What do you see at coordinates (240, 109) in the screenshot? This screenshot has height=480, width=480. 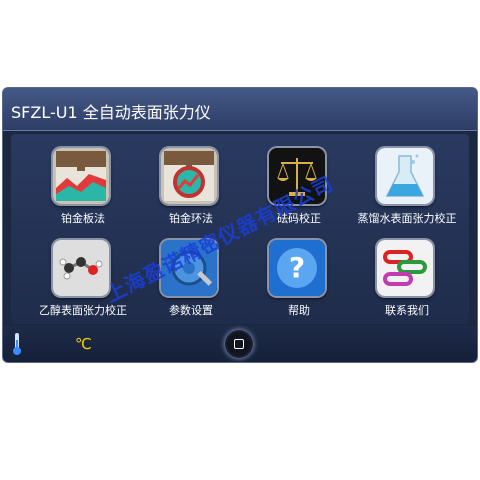 I see `title-bar: SFZL-U1 全自动表面张力仪` at bounding box center [240, 109].